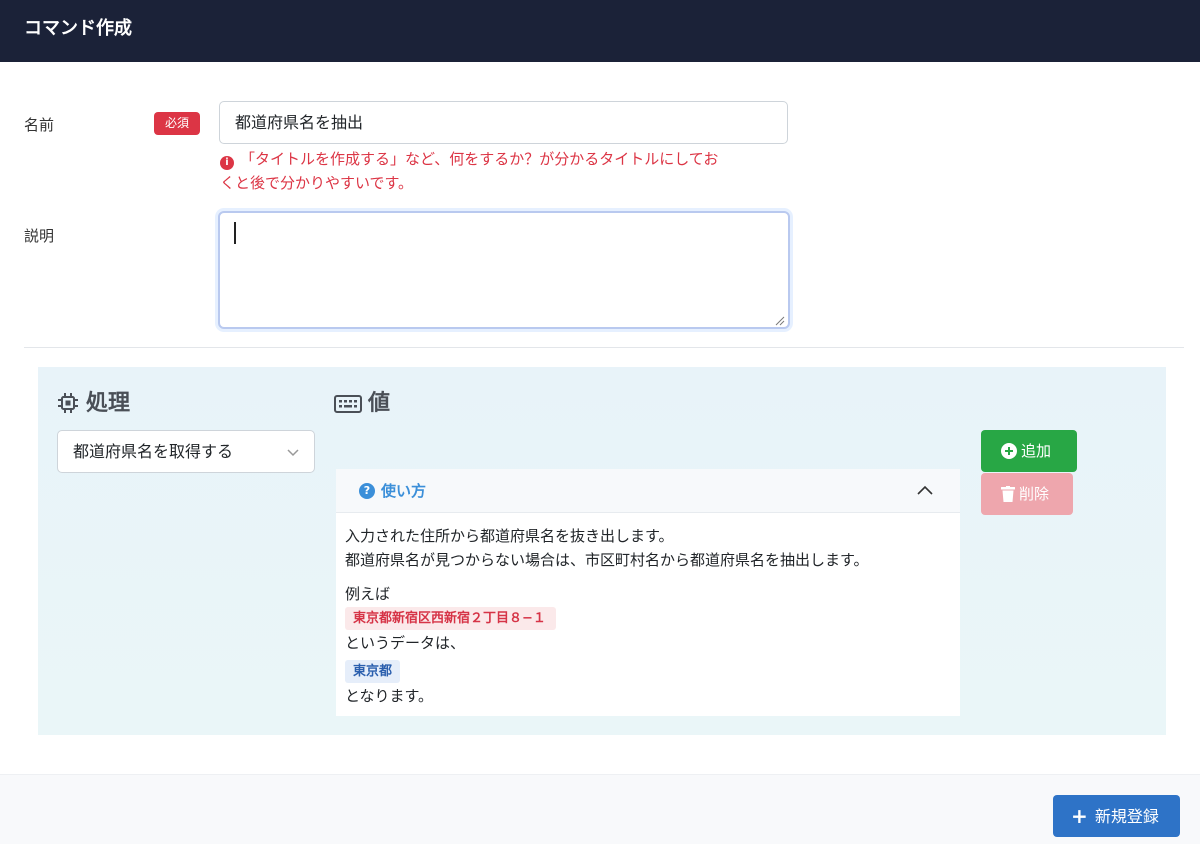 The image size is (1200, 844). What do you see at coordinates (504, 270) in the screenshot?
I see `description-textarea` at bounding box center [504, 270].